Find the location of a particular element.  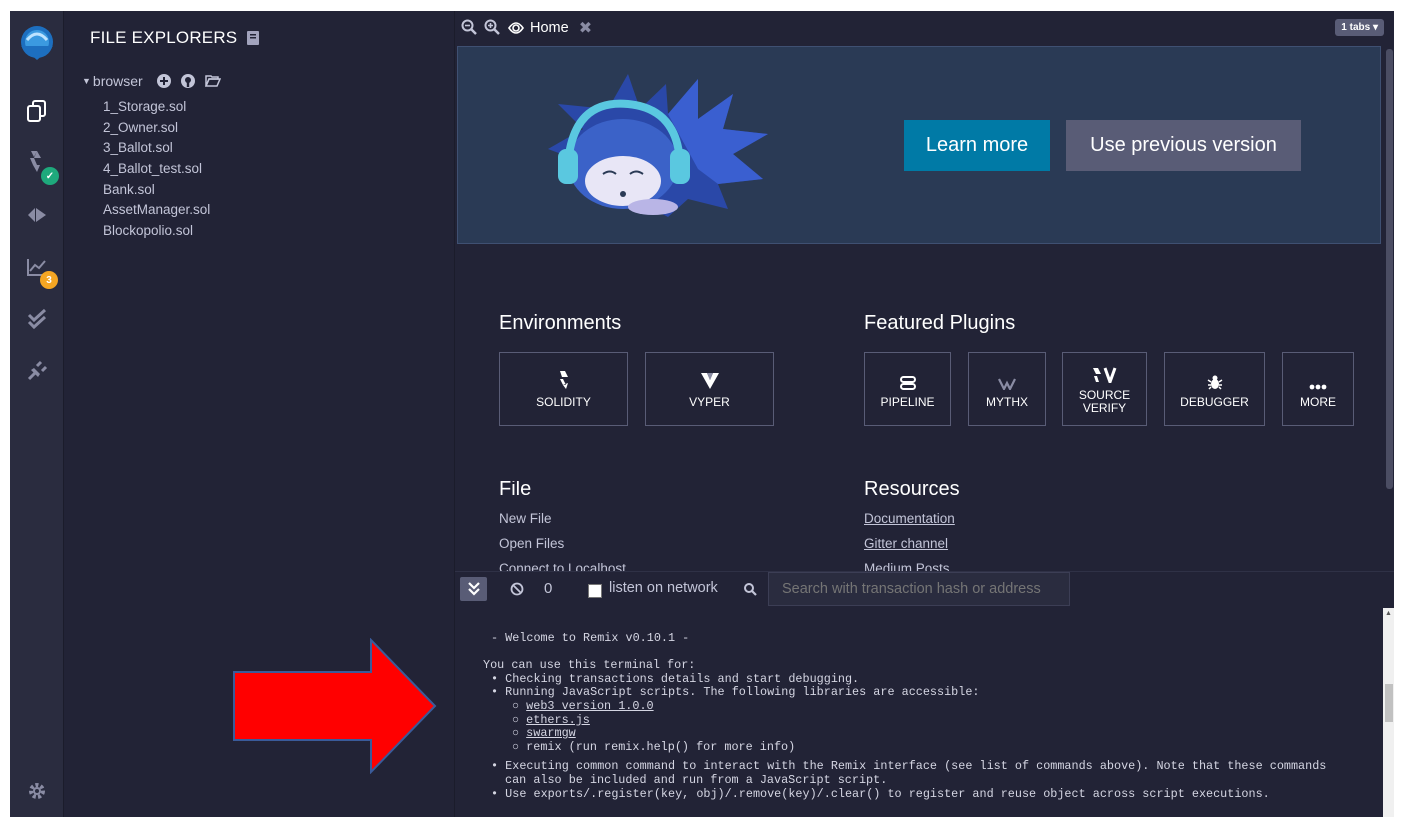

swarmgw-link: swarmgw is located at coordinates (551, 733).